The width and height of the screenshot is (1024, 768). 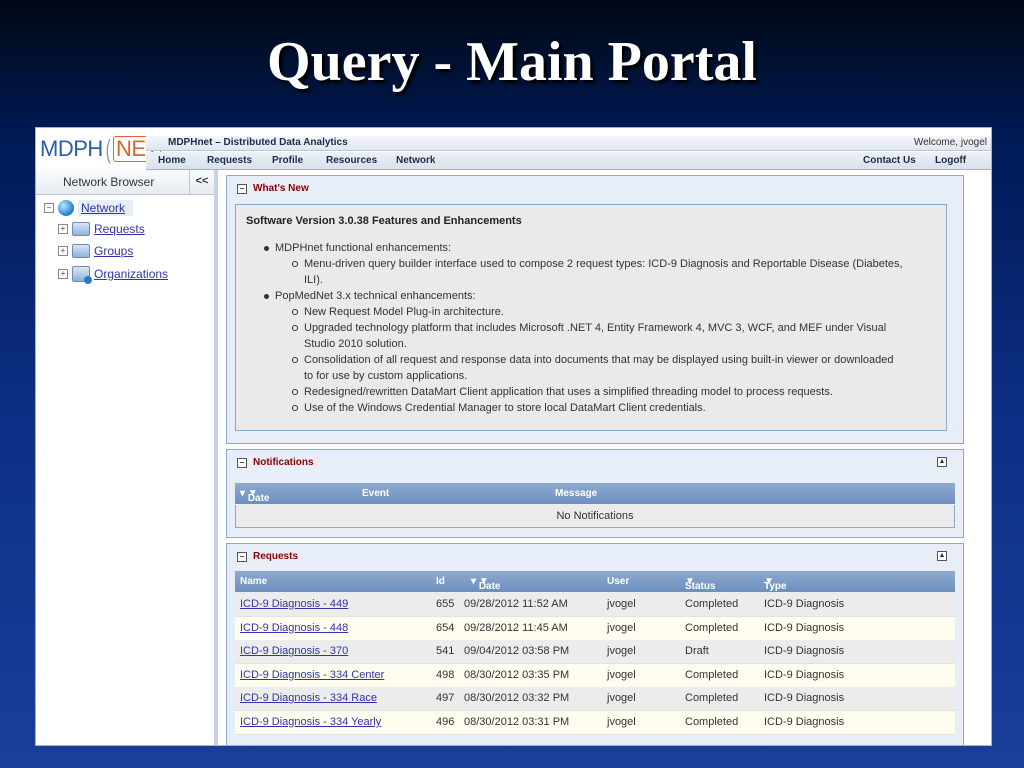 I want to click on organizations-icon, so click(x=82, y=275).